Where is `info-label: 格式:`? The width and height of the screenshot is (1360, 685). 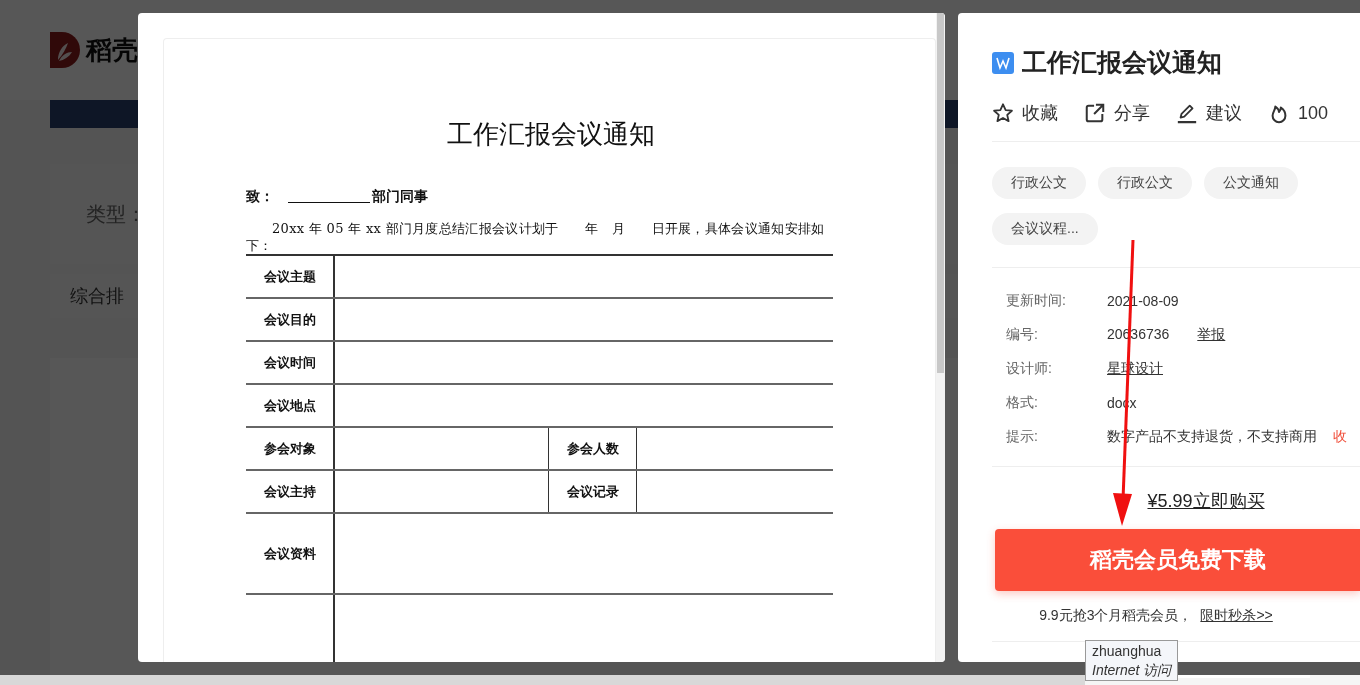
info-label: 格式: is located at coordinates (1022, 403).